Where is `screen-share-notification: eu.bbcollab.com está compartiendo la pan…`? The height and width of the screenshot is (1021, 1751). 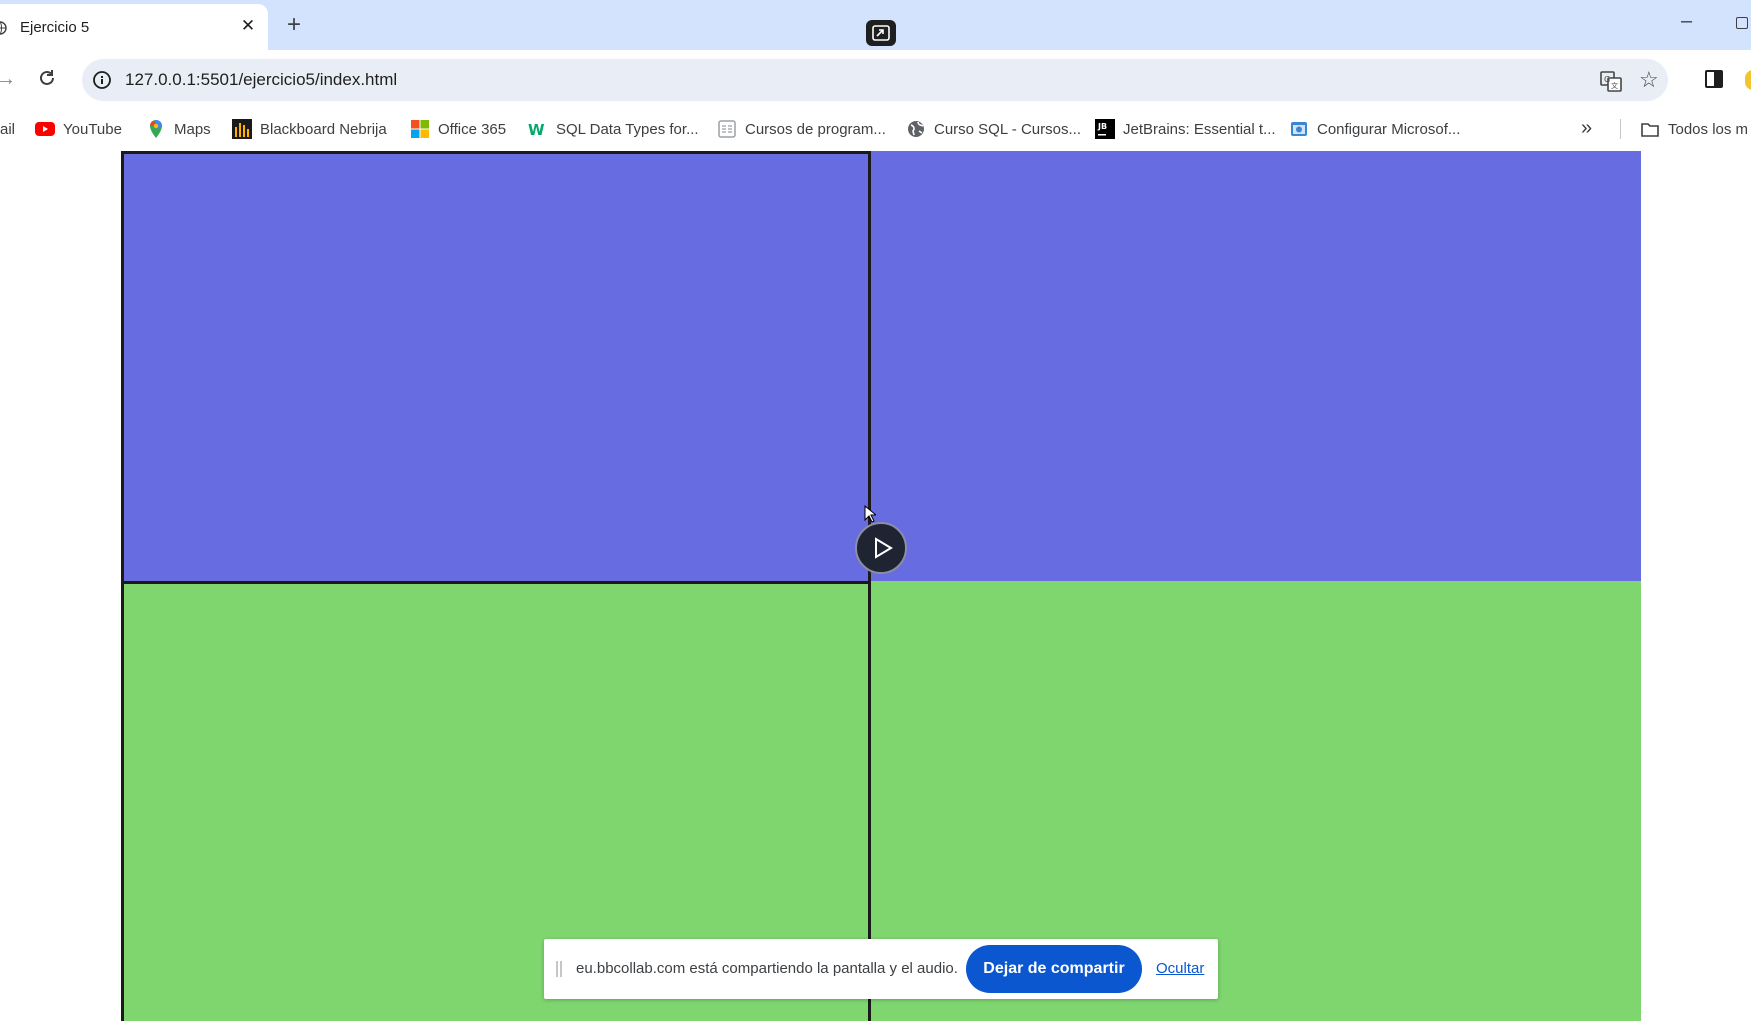
screen-share-notification: eu.bbcollab.com está compartiendo la pan… is located at coordinates (881, 969).